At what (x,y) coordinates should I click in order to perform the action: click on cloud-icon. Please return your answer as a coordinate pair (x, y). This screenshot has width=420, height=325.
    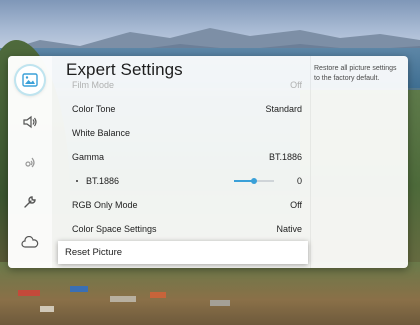
    Looking at the image, I should click on (30, 243).